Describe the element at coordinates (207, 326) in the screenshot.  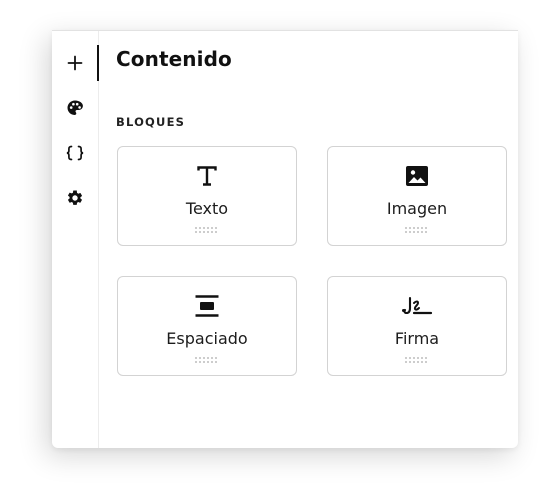
I see `block-spacer: Espaciado` at that location.